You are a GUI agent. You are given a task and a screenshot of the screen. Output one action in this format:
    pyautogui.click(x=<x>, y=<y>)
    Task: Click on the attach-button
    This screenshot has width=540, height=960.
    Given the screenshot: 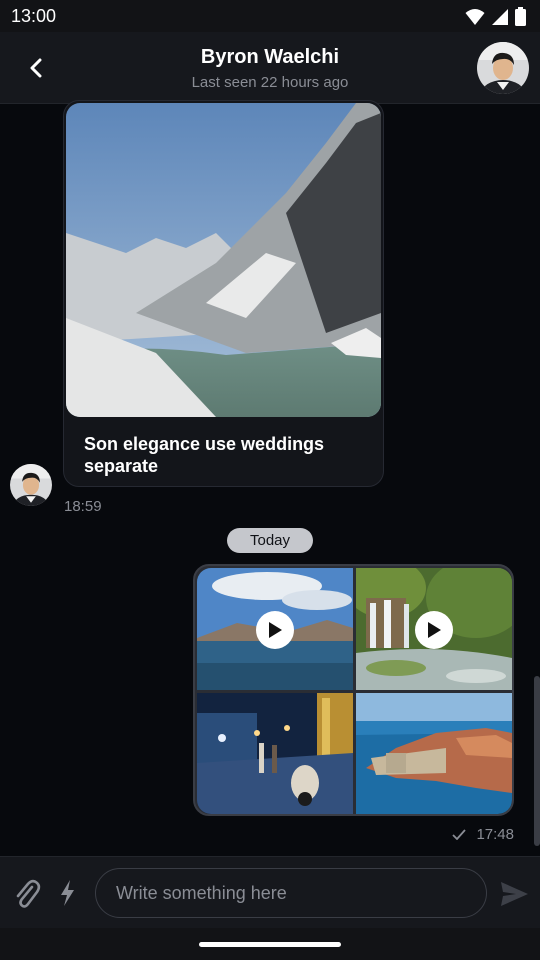 What is the action you would take?
    pyautogui.click(x=27, y=894)
    